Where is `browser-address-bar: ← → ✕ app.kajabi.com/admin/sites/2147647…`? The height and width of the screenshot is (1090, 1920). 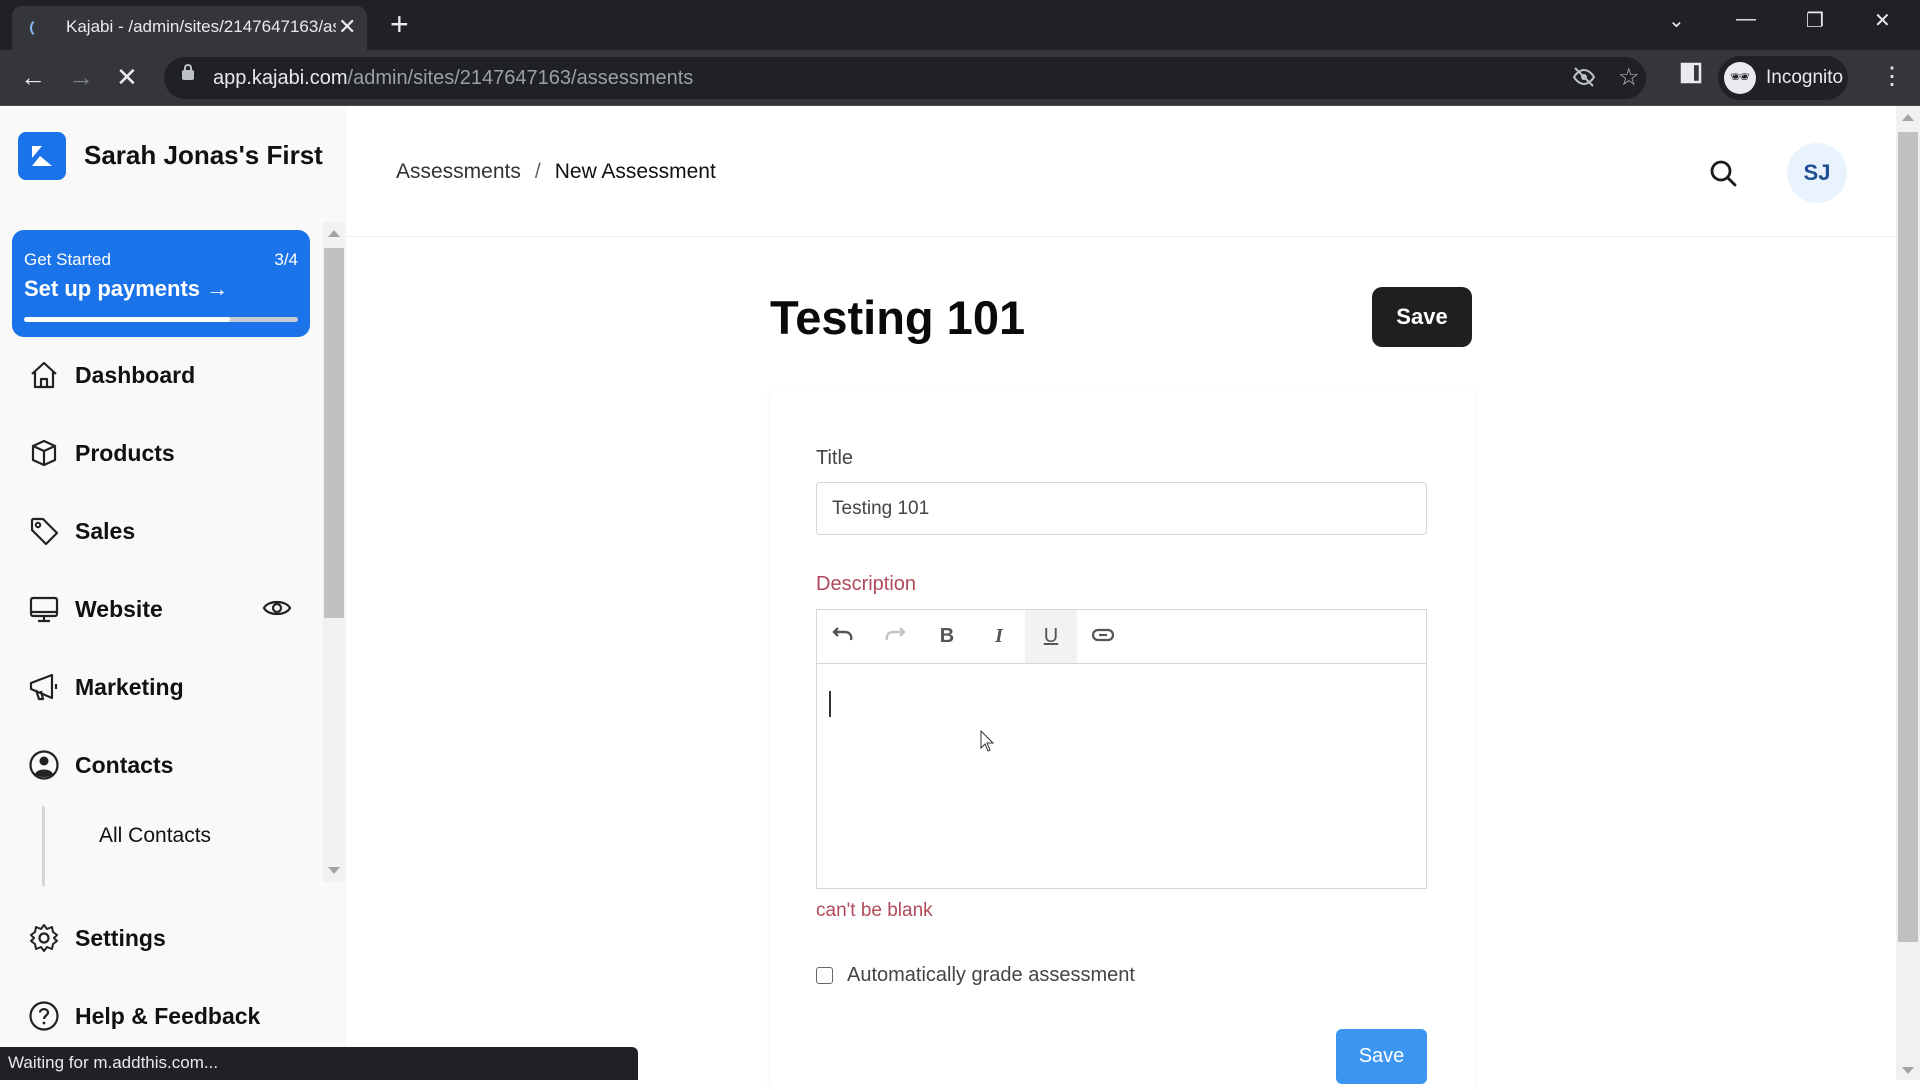 browser-address-bar: ← → ✕ app.kajabi.com/admin/sites/2147647… is located at coordinates (960, 78).